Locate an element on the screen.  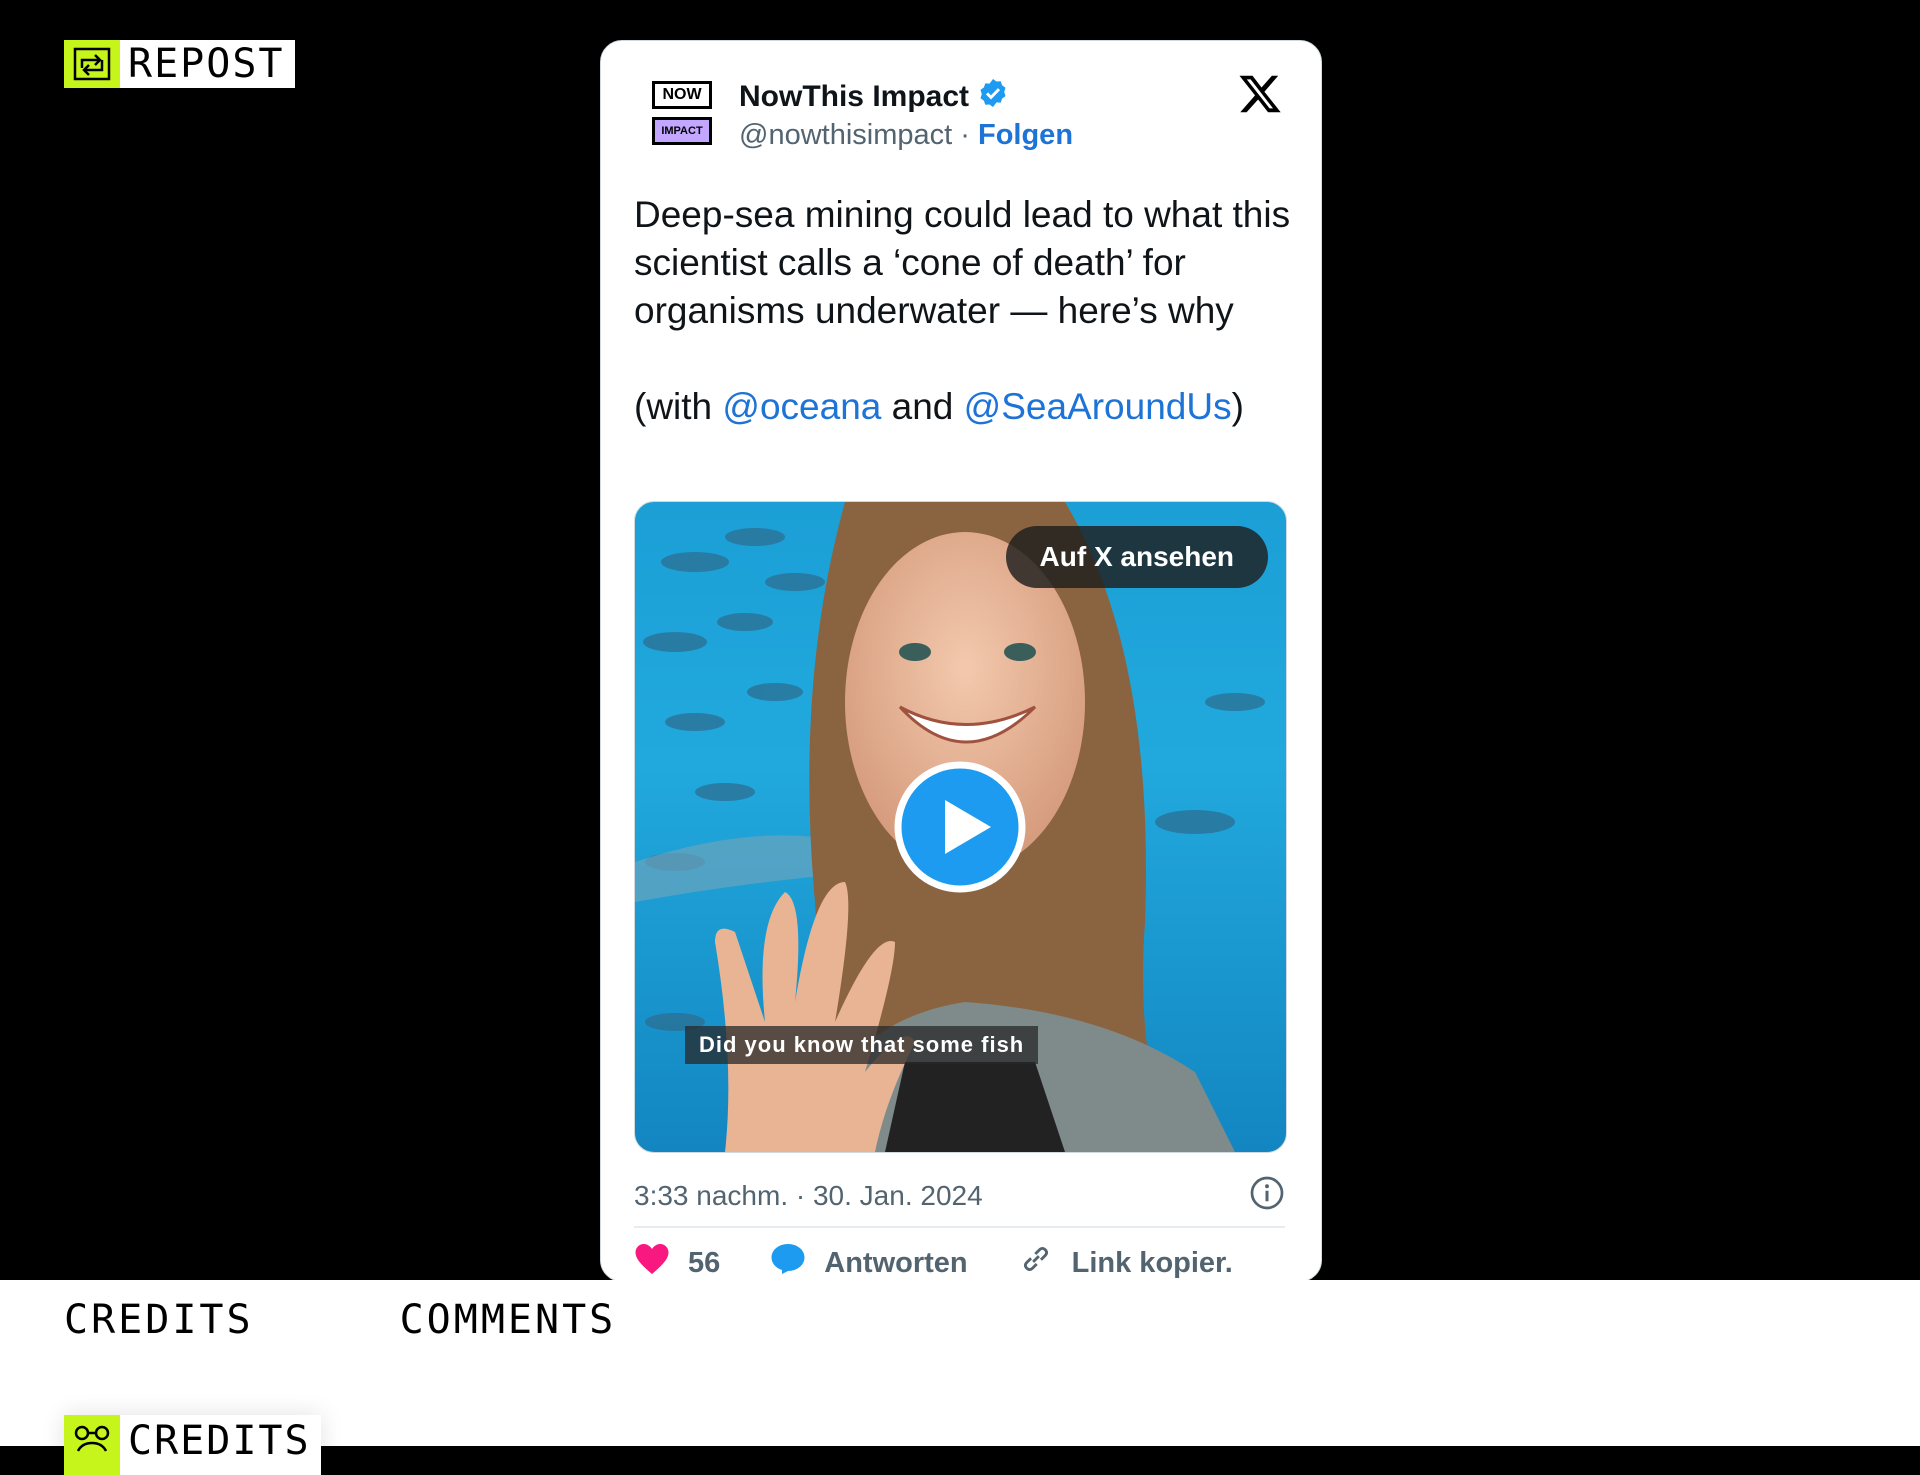
account-handle: @nowthisimpact is located at coordinates (845, 135).